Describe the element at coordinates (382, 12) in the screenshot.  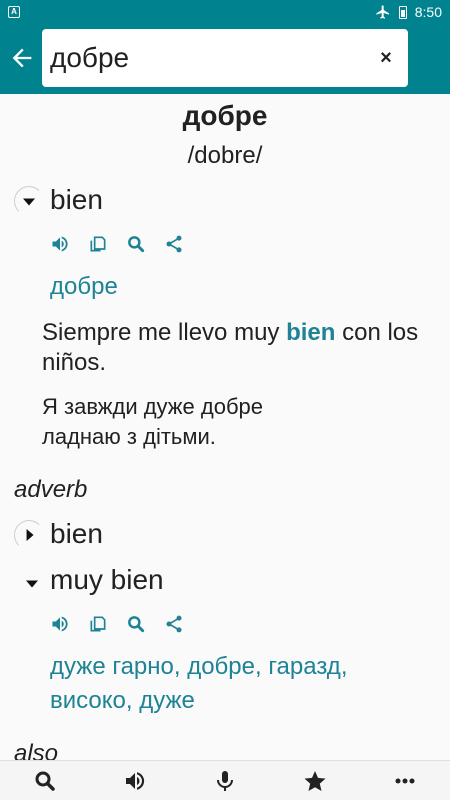
I see `airplane-icon` at that location.